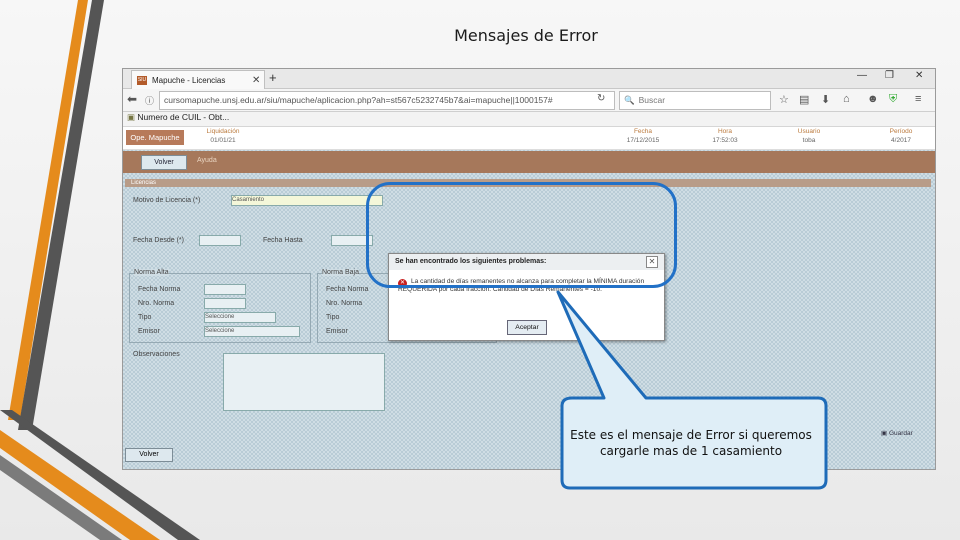 This screenshot has width=960, height=540. I want to click on callout-bubble, so click(692, 390).